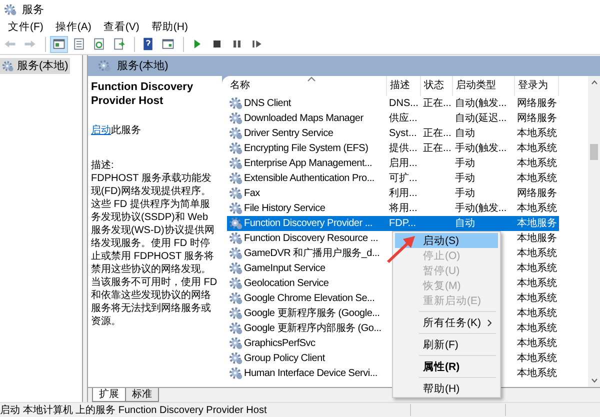 This screenshot has width=600, height=417. I want to click on service-name: Group Policy Client, so click(284, 358).